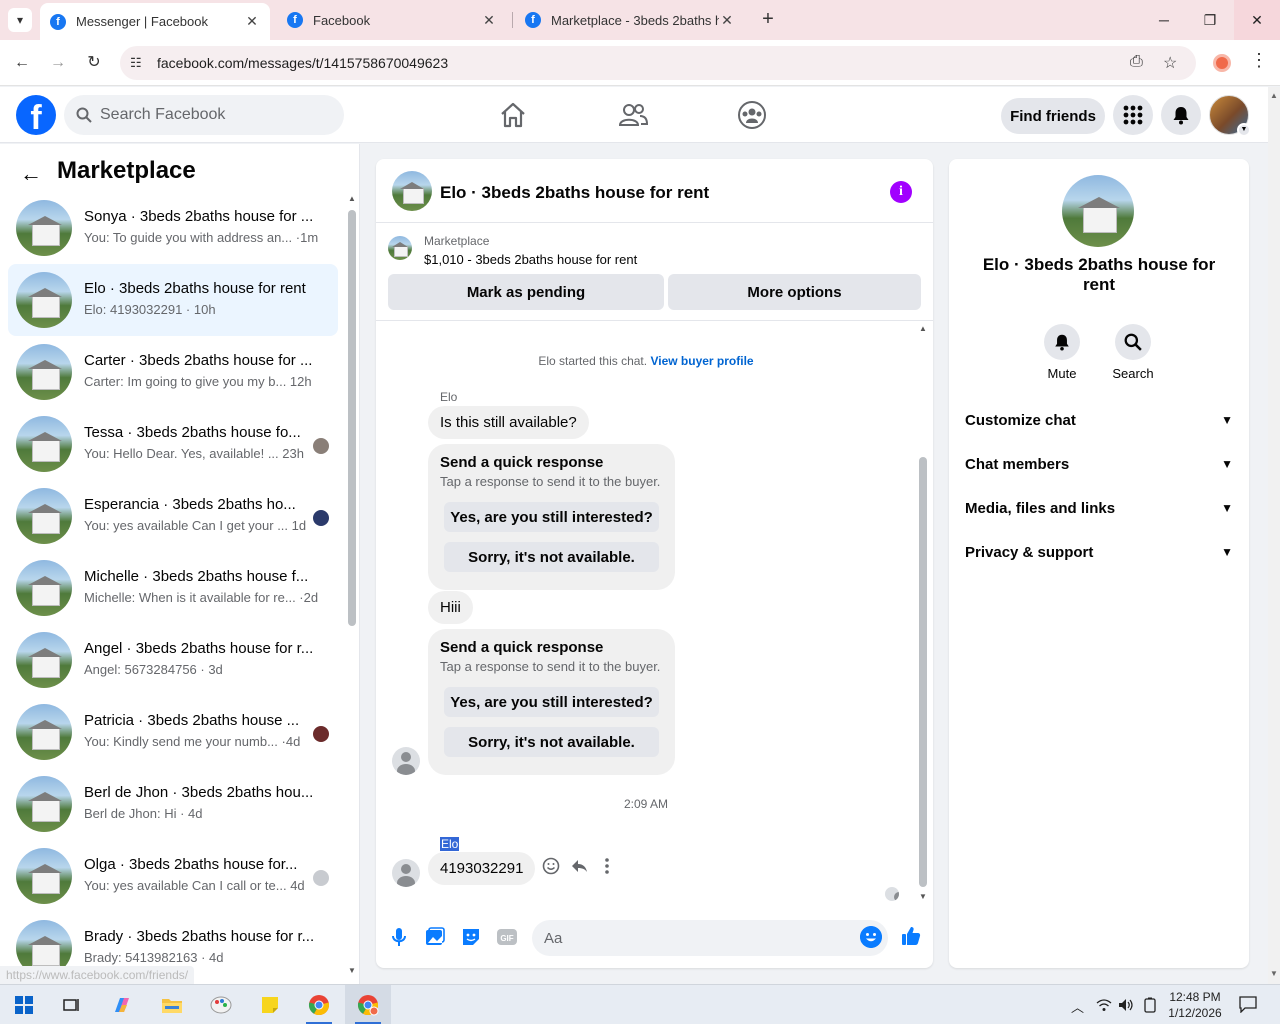 Image resolution: width=1280 pixels, height=1024 pixels. Describe the element at coordinates (1099, 552) in the screenshot. I see `privacy-support-row: Privacy & support ▼` at that location.